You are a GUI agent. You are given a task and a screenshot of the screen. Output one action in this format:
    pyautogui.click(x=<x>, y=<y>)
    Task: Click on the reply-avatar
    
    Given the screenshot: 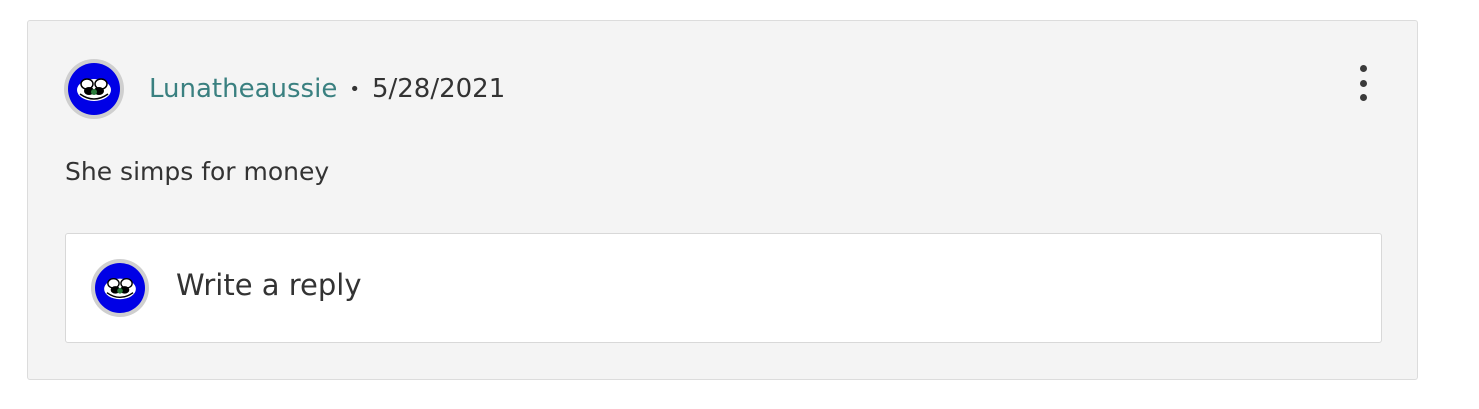 What is the action you would take?
    pyautogui.click(x=120, y=288)
    